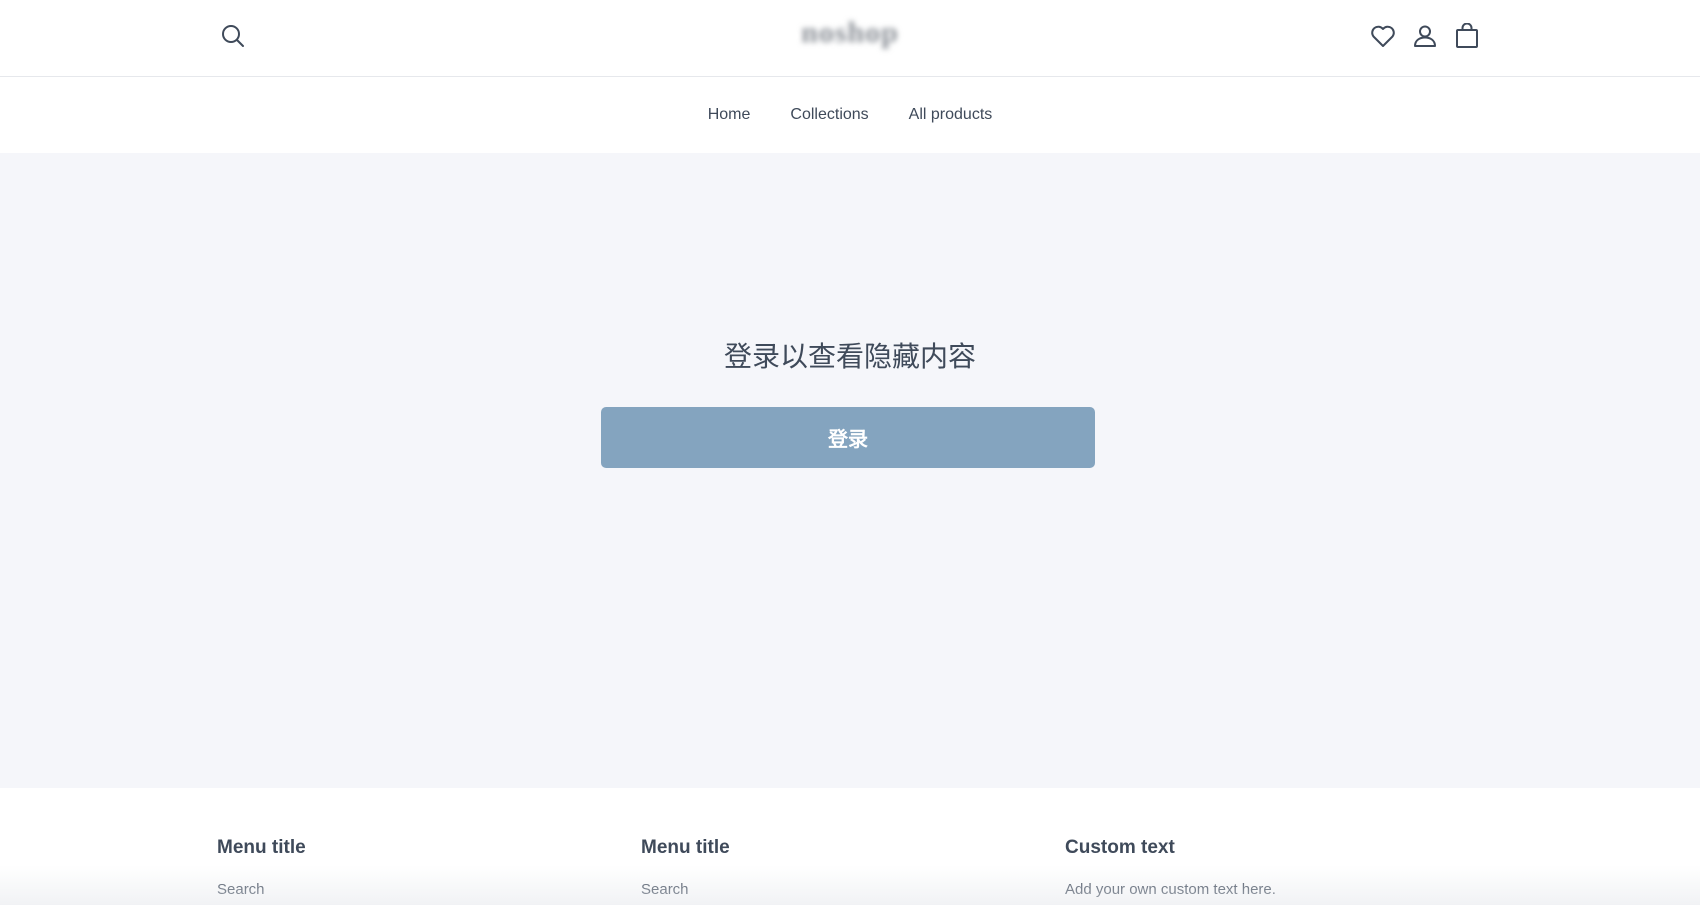  I want to click on heart-icon, so click(1383, 36).